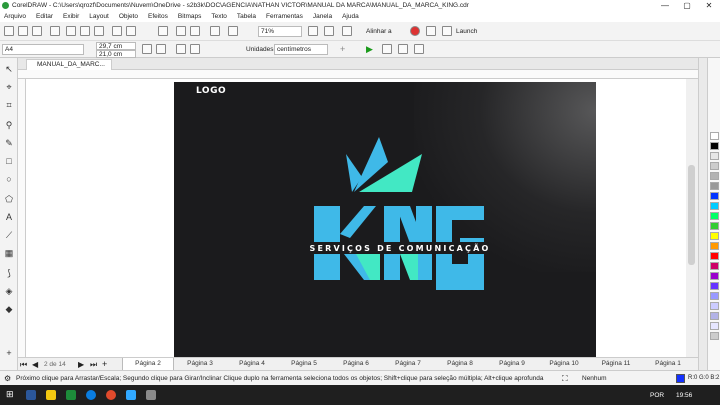  What do you see at coordinates (329, 31) in the screenshot?
I see `zoom-to-selection-icon` at bounding box center [329, 31].